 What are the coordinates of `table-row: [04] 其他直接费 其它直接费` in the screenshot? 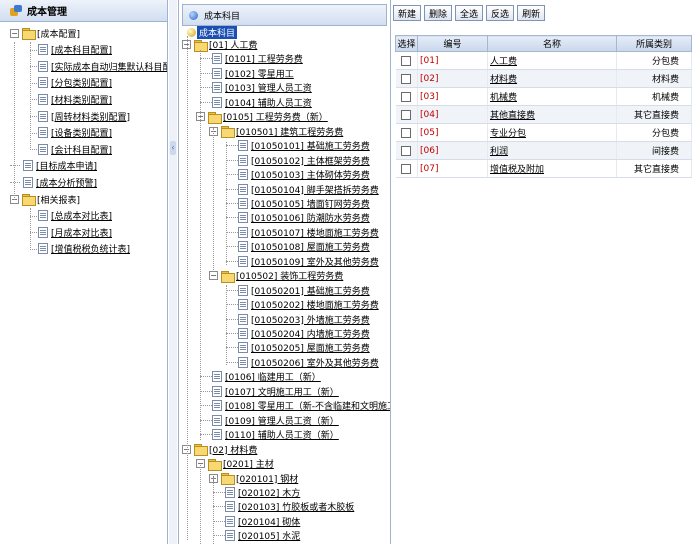 It's located at (543, 114).